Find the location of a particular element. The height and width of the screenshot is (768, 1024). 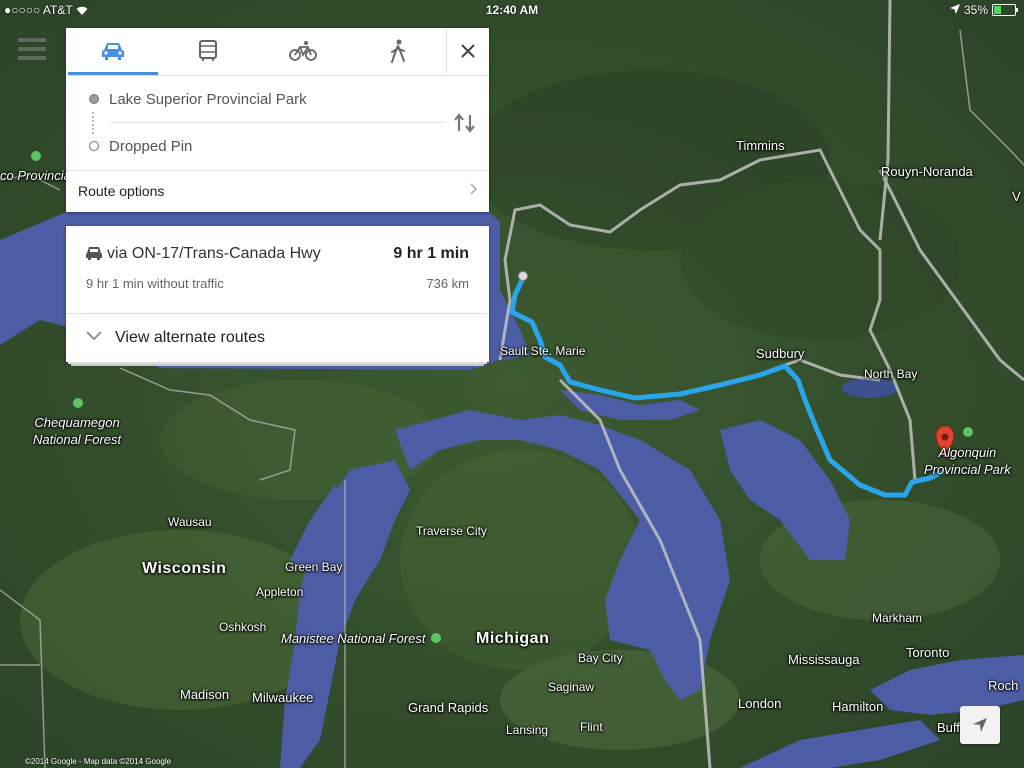

swap-button is located at coordinates (465, 123).